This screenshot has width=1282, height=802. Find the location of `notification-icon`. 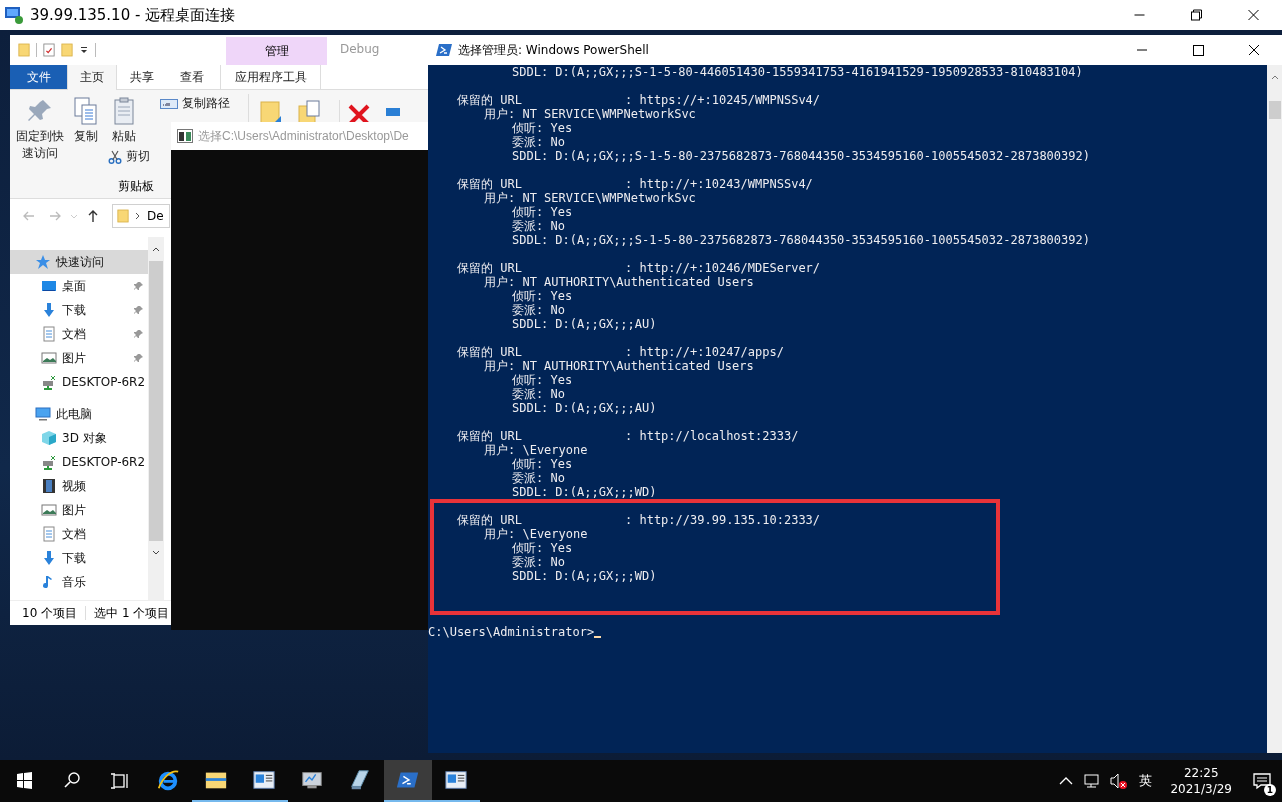

notification-icon is located at coordinates (1262, 781).